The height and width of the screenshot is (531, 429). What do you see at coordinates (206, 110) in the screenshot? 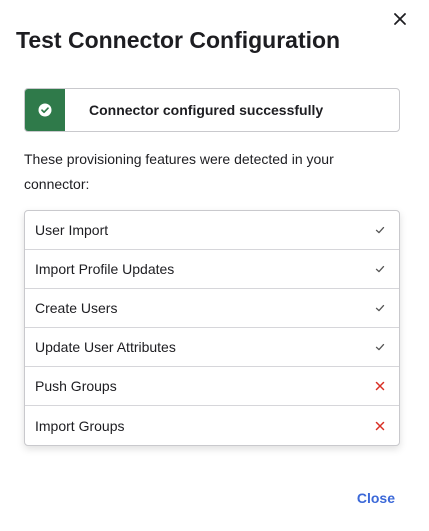
I see `banner-message: Connector configured successfully` at bounding box center [206, 110].